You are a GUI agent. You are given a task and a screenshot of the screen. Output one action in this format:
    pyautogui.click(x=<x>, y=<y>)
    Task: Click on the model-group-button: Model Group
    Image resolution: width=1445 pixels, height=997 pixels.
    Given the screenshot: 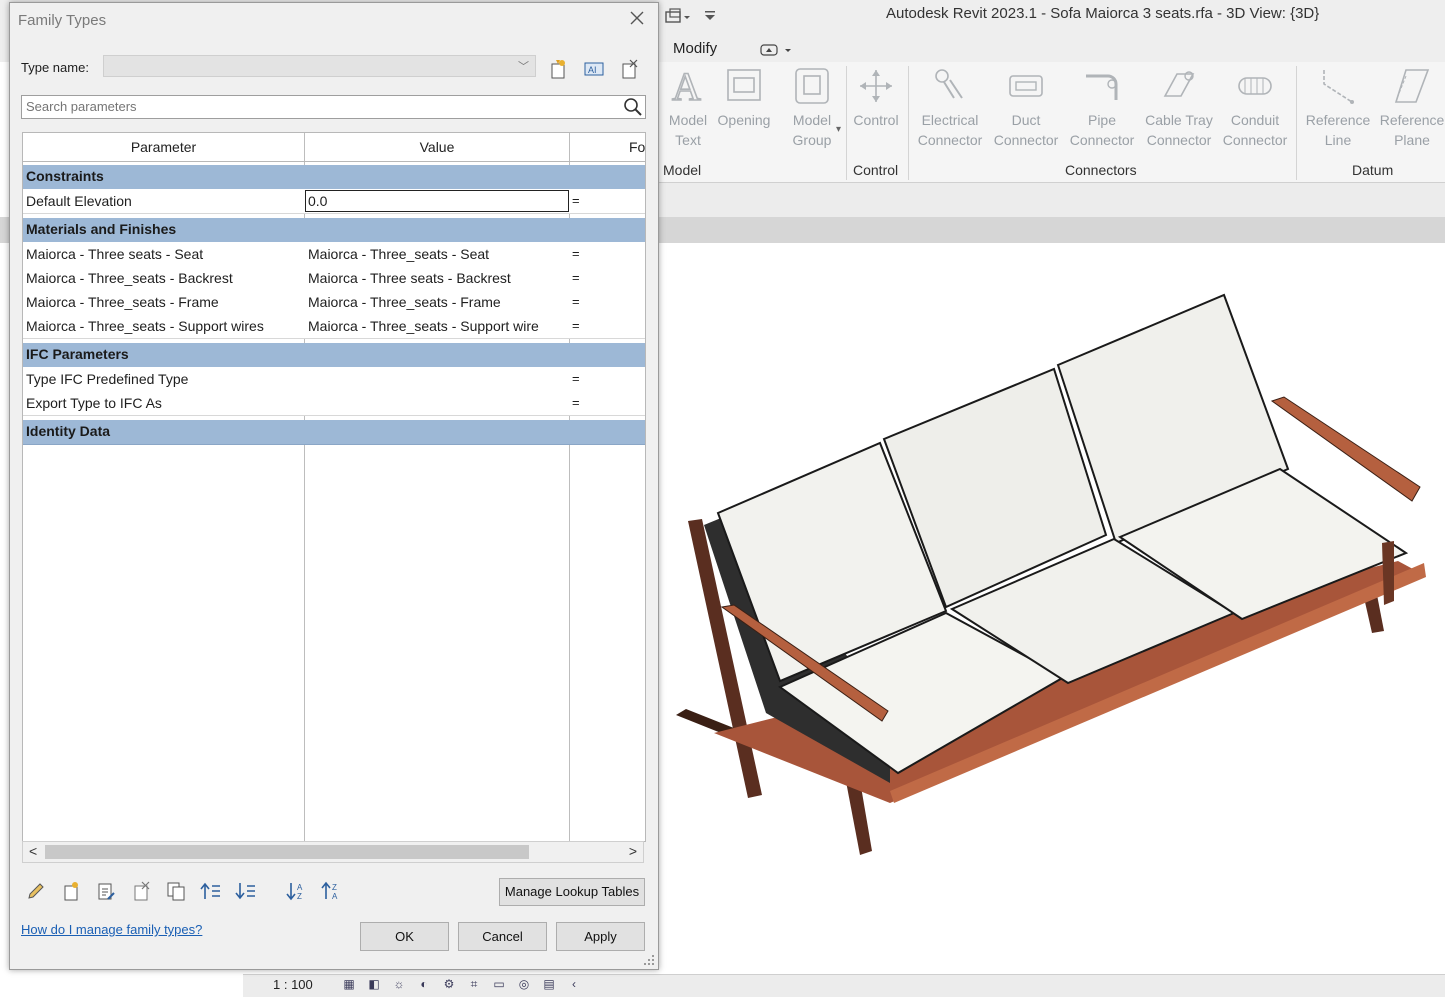 What is the action you would take?
    pyautogui.click(x=812, y=108)
    